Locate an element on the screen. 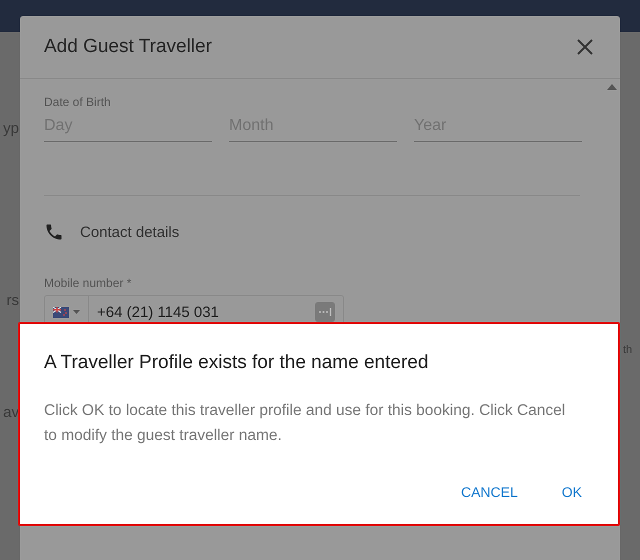  field-label: Mobile number * is located at coordinates (88, 283).